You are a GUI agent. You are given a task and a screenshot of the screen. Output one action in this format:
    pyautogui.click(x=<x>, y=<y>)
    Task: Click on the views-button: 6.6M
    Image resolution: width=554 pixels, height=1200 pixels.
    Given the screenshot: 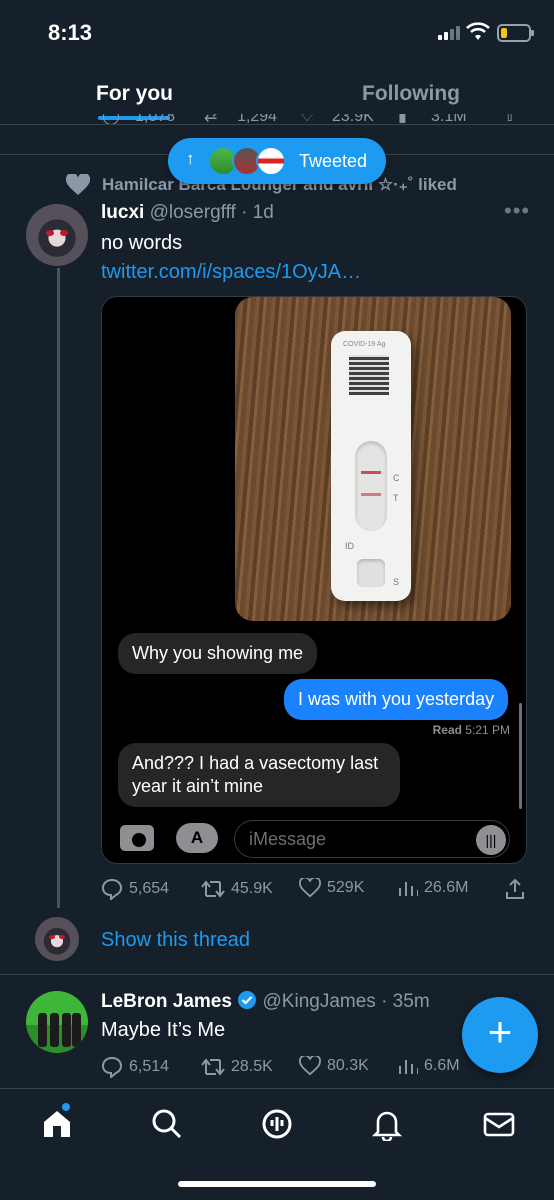 What is the action you would take?
    pyautogui.click(x=429, y=1066)
    